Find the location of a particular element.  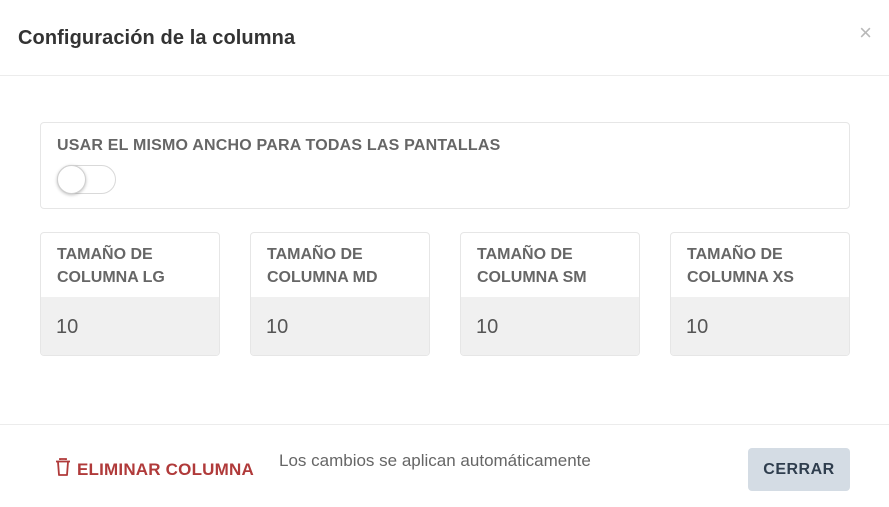

column-size-sm-label: TAMAÑO DE COLUMNA SM is located at coordinates (532, 266).